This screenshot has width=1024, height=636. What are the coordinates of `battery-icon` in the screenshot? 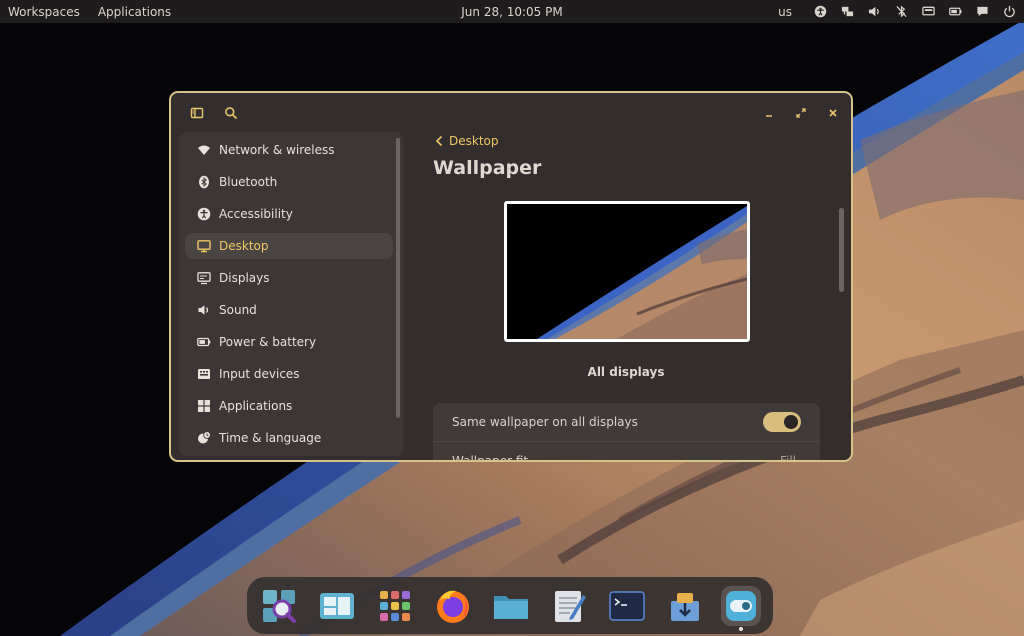 It's located at (955, 11).